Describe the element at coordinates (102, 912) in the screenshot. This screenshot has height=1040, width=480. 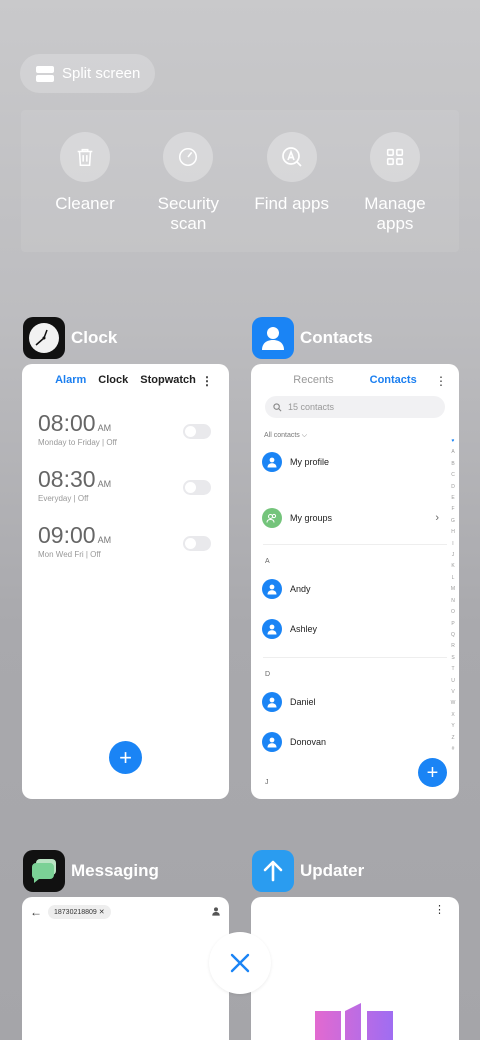
I see `close-icon: ✕` at that location.